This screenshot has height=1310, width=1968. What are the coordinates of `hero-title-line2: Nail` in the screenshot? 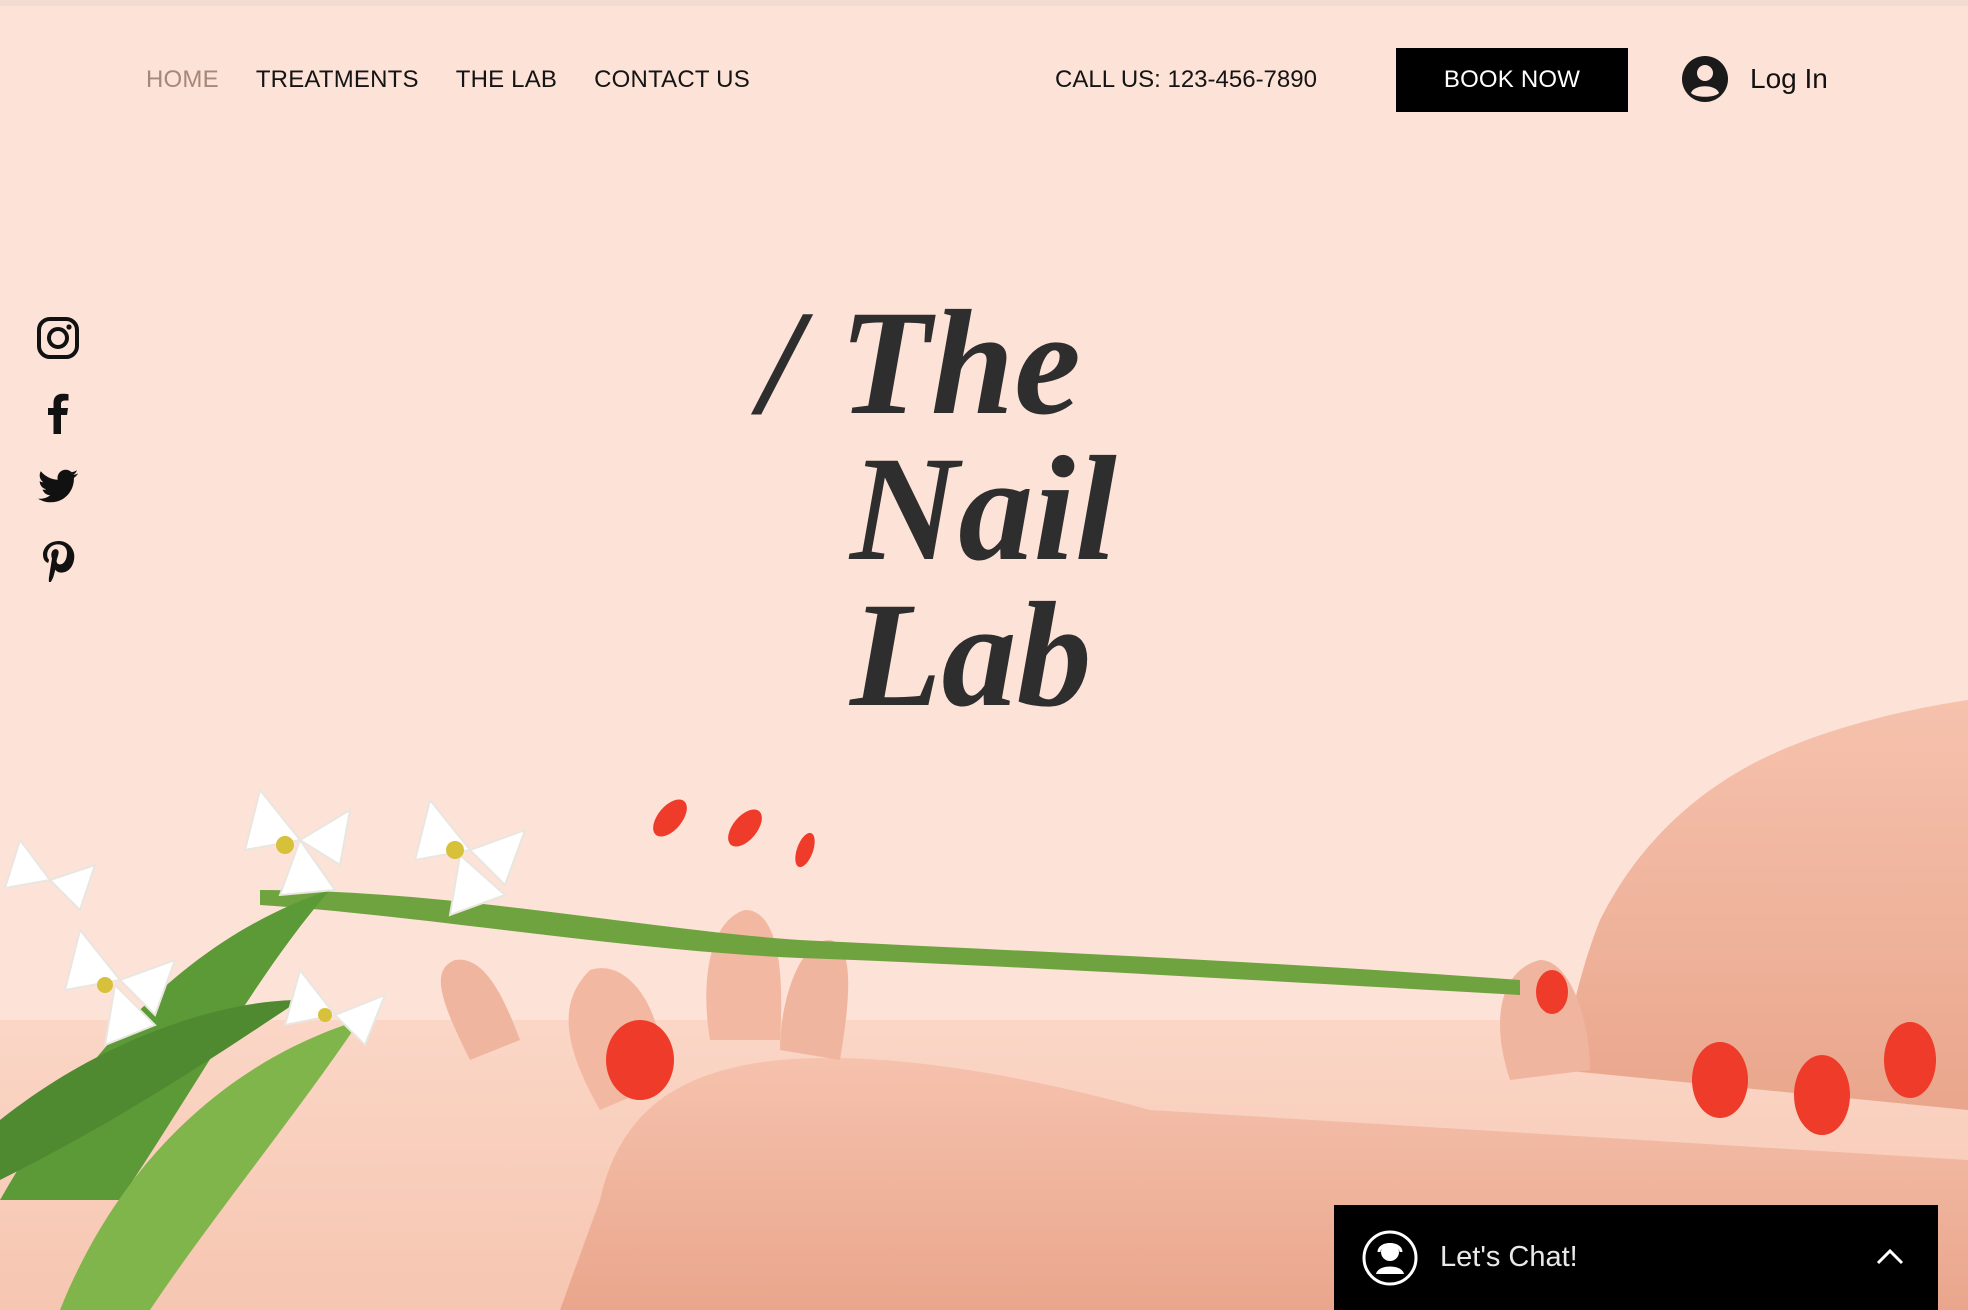 It's located at (983, 509).